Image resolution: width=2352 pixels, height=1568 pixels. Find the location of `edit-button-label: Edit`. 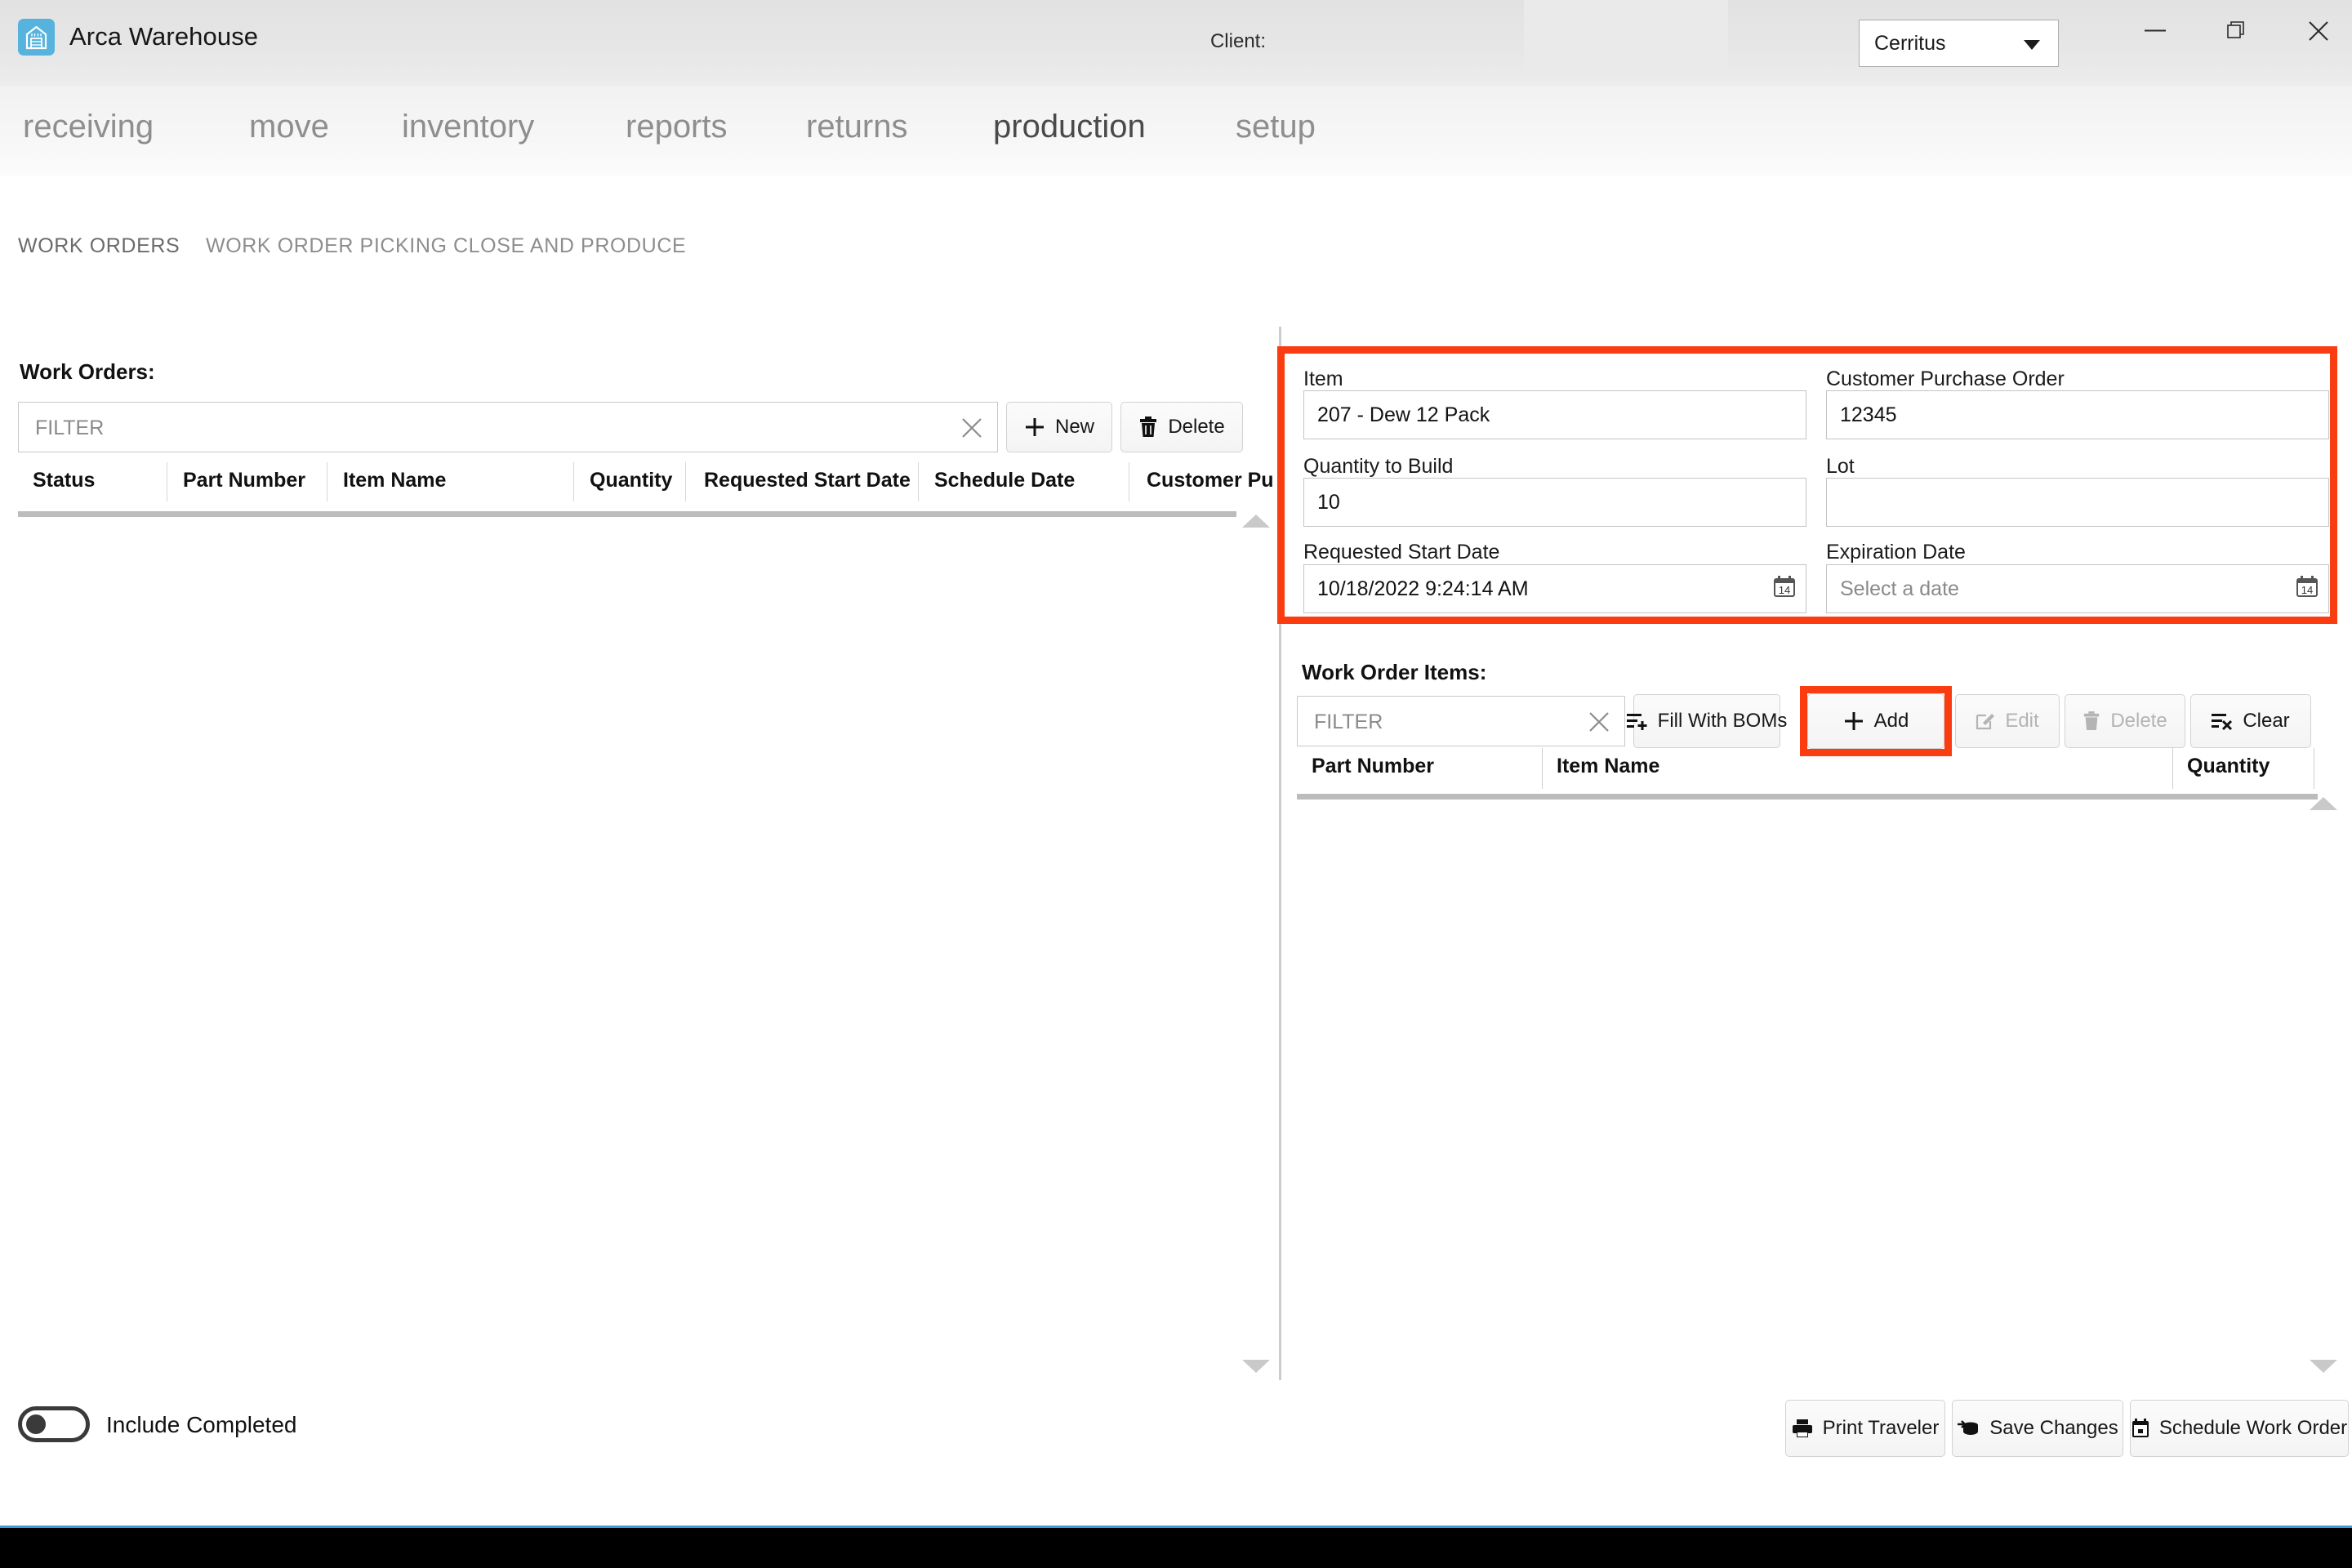

edit-button-label: Edit is located at coordinates (2022, 721).